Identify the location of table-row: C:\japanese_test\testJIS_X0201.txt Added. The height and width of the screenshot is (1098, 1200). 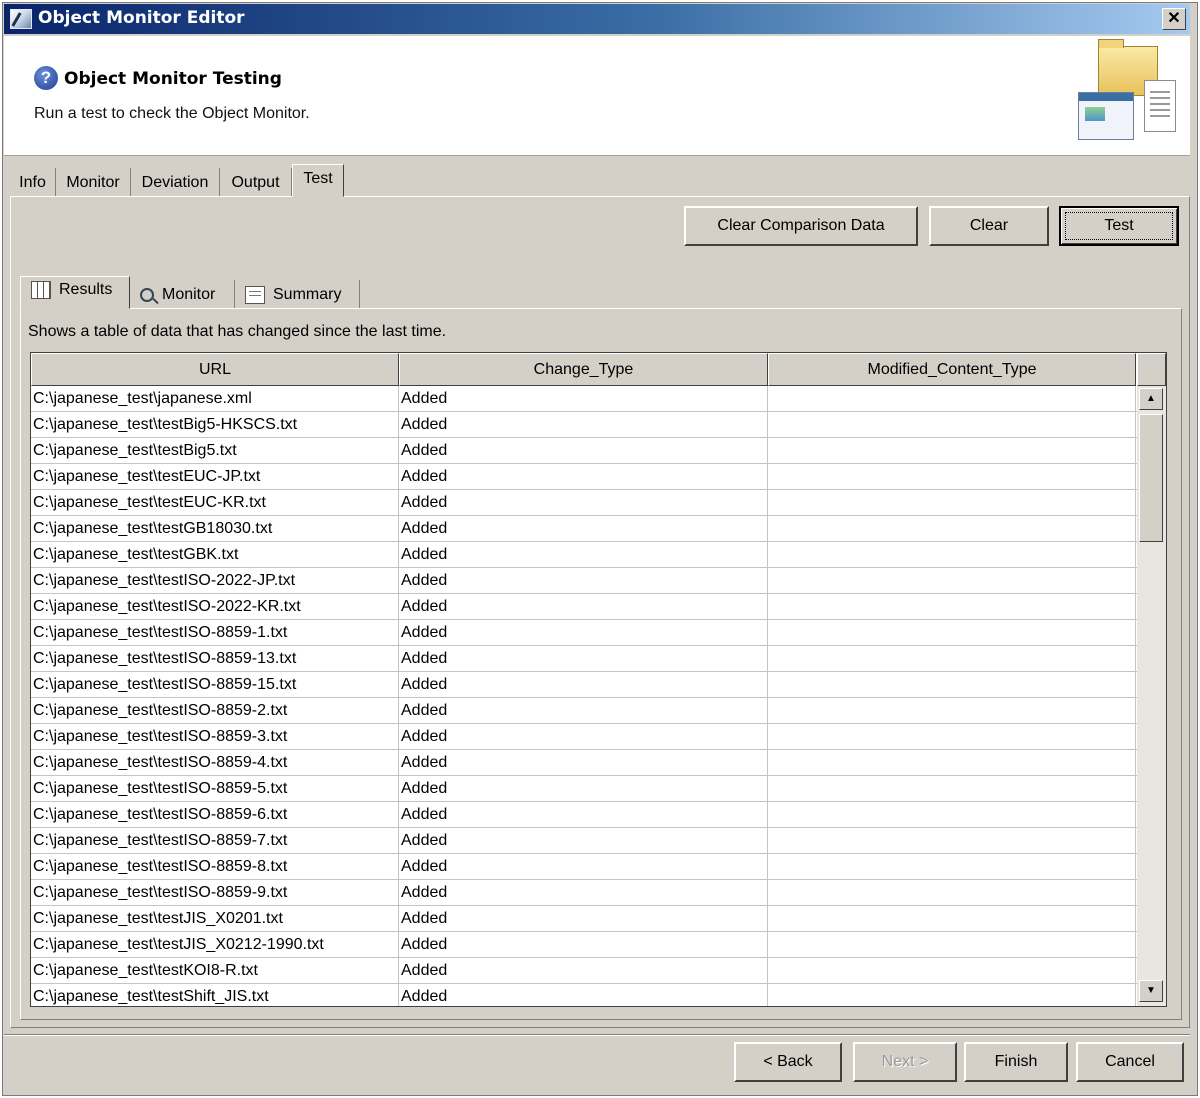
(584, 919).